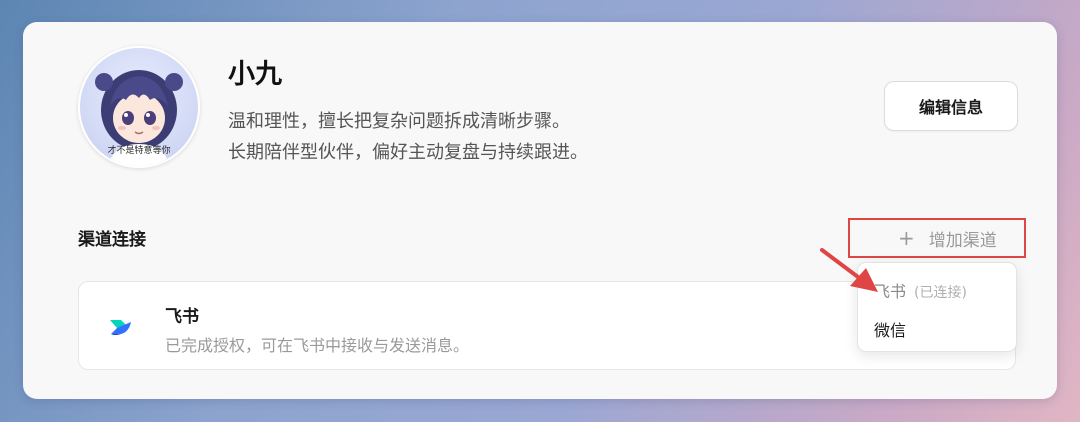  What do you see at coordinates (408, 152) in the screenshot?
I see `description-line-2: 长期陪伴型伙伴，偏好主动复盘与持续跟进。` at bounding box center [408, 152].